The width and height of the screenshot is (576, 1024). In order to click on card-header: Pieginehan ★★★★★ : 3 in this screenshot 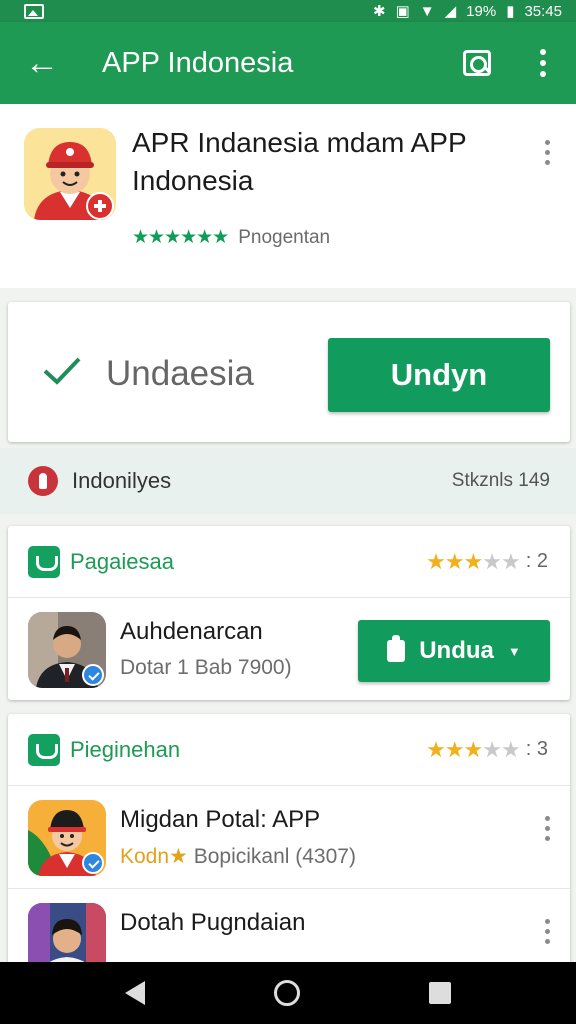, I will do `click(289, 750)`.